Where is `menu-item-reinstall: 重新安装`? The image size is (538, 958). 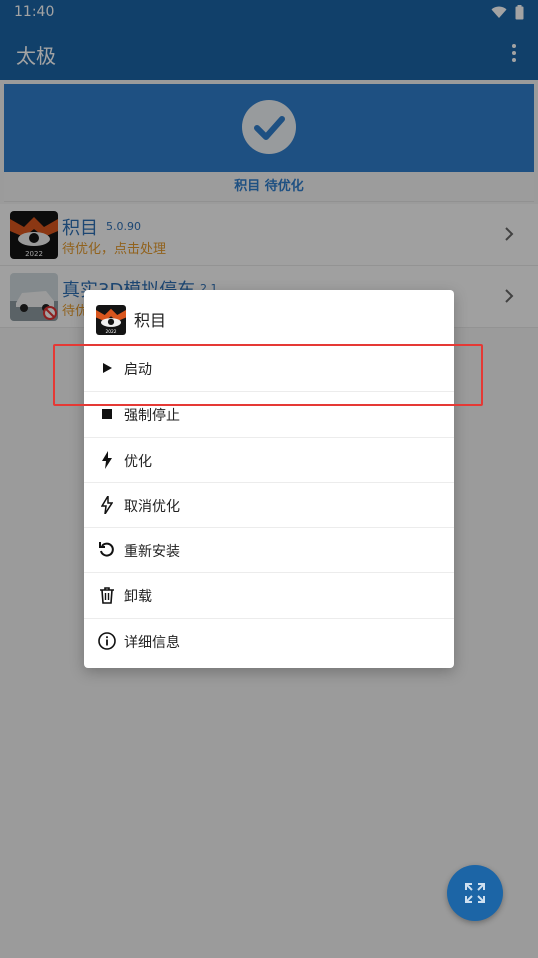
menu-item-reinstall: 重新安装 is located at coordinates (269, 549).